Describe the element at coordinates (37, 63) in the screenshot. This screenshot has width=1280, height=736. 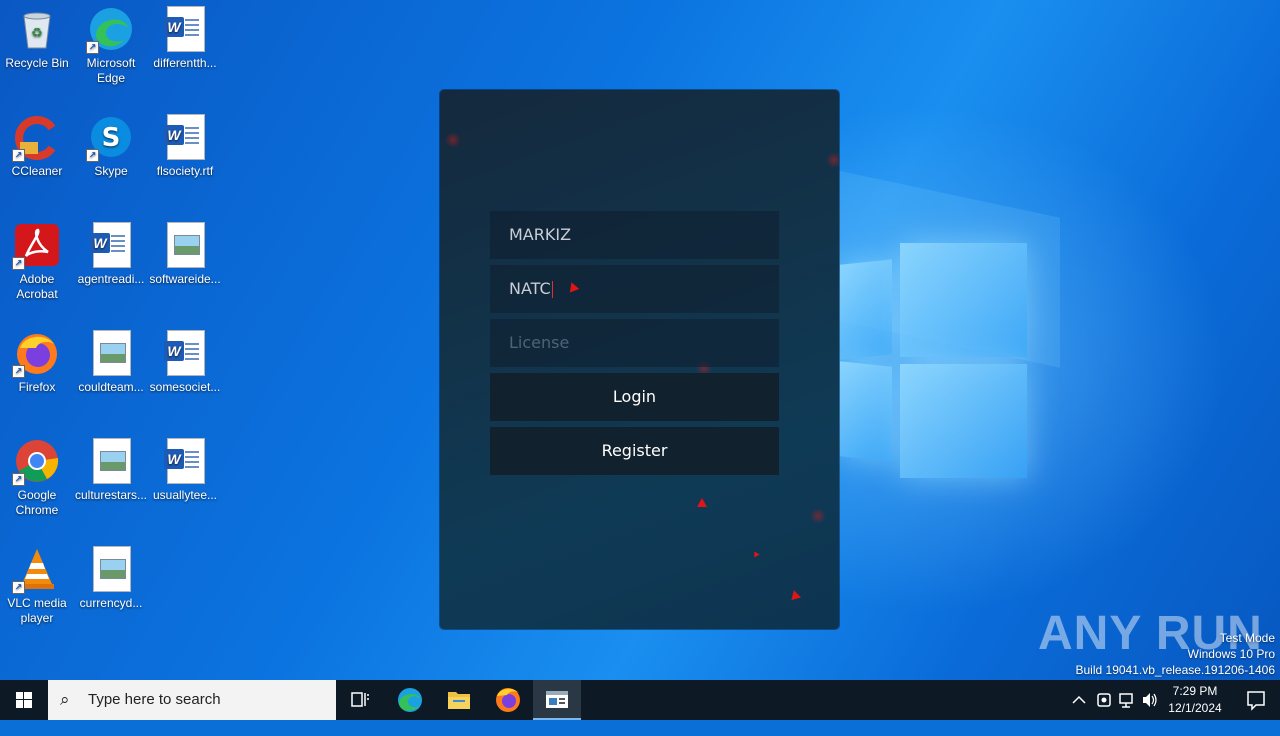
I see `icon-label: Recycle Bin` at that location.